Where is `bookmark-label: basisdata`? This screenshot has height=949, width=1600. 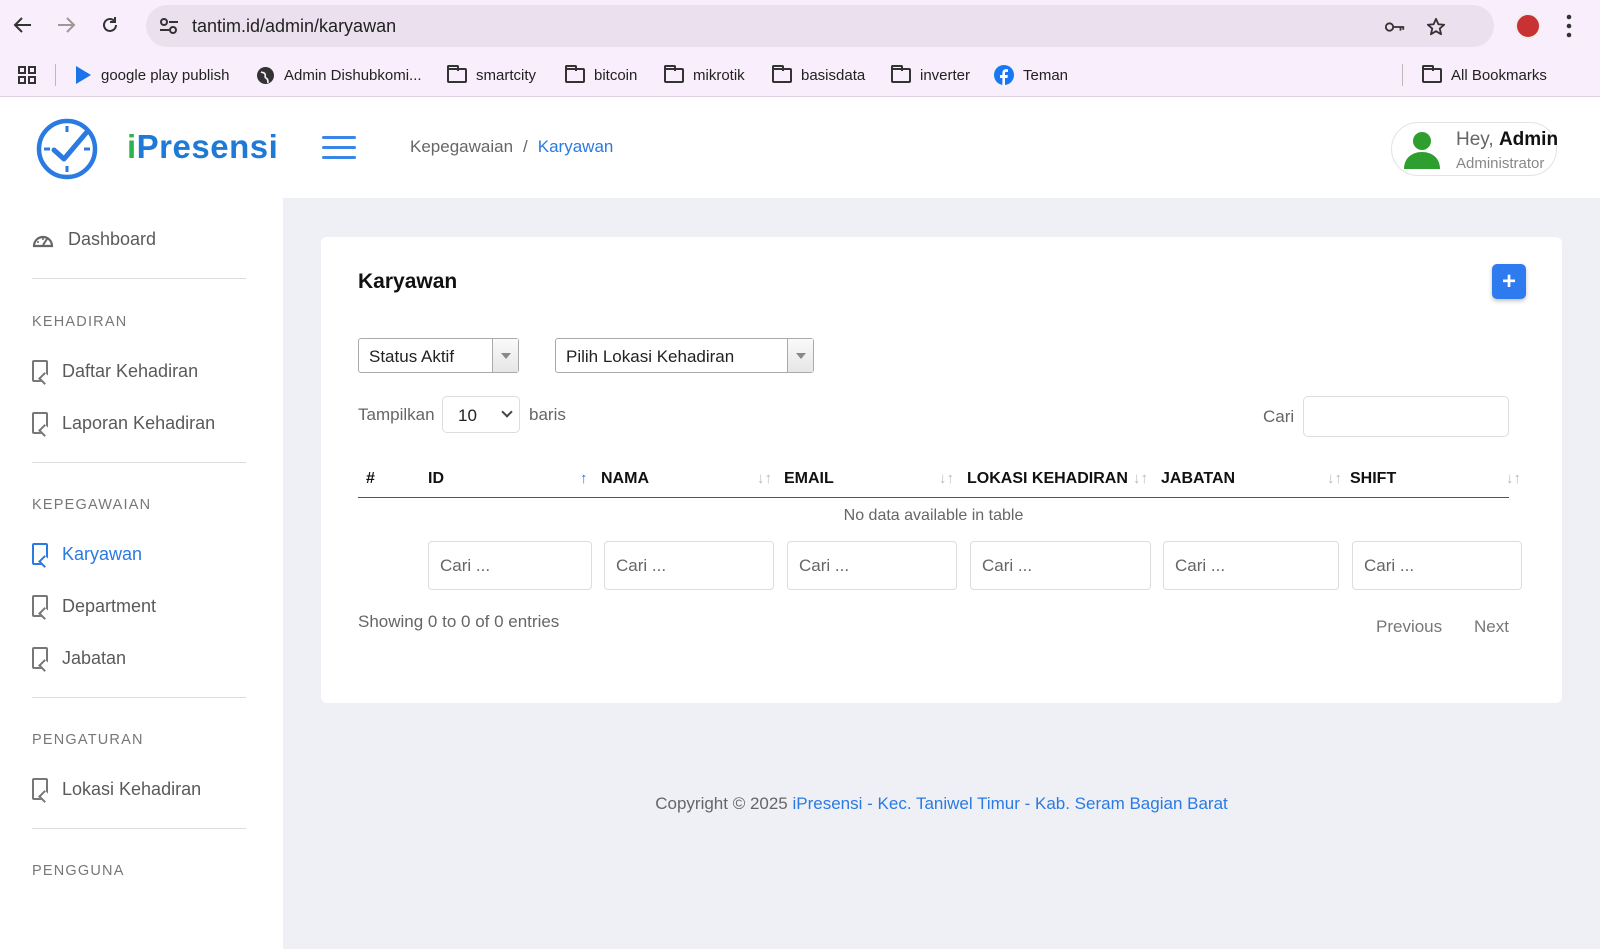 bookmark-label: basisdata is located at coordinates (833, 75).